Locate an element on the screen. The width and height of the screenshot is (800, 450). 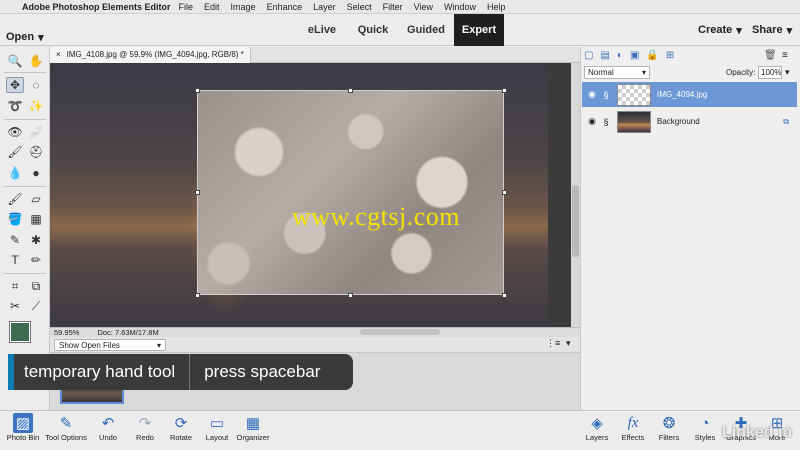
layer-row-img4094: ◉ § IMG_4094.jpg is located at coordinates (689, 94).